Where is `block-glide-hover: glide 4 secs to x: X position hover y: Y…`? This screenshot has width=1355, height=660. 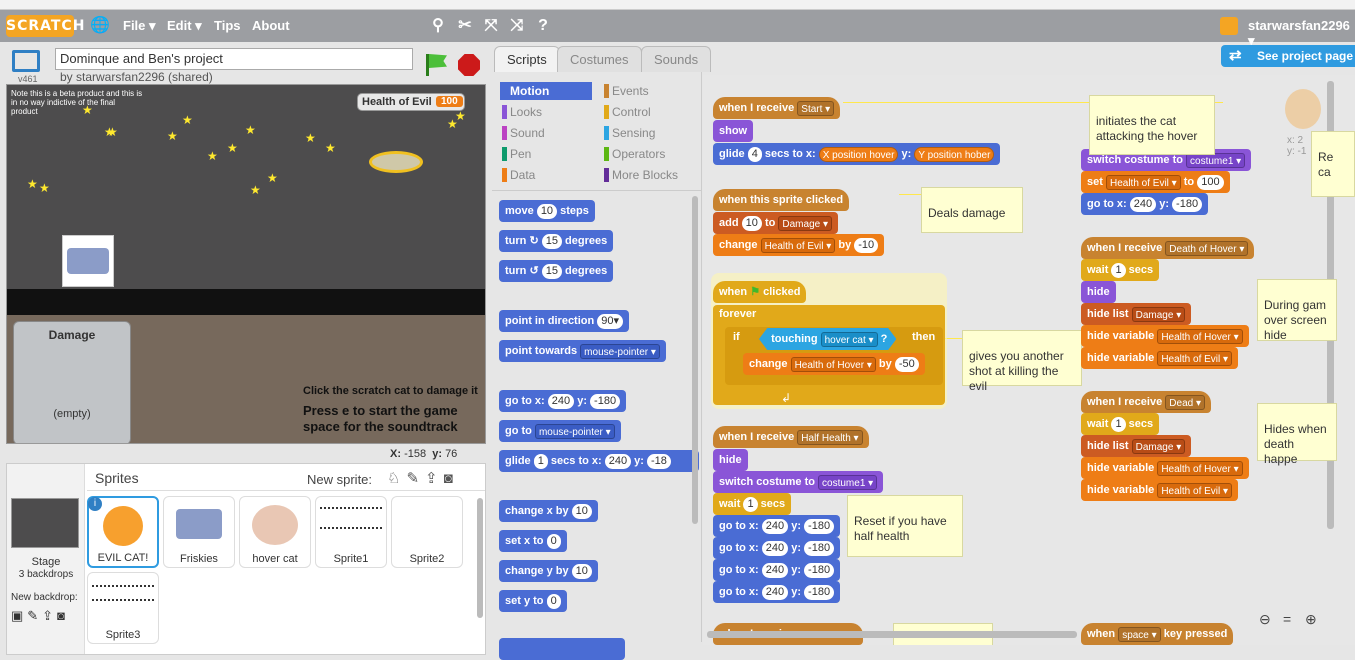
block-glide-hover: glide 4 secs to x: X position hover y: Y… is located at coordinates (857, 154).